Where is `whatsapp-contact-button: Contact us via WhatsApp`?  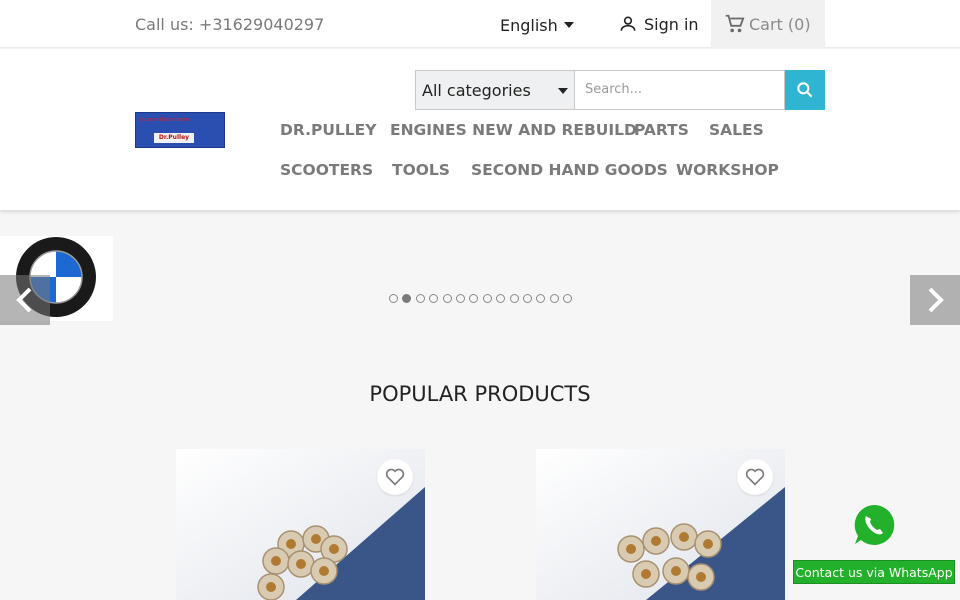
whatsapp-contact-button: Contact us via WhatsApp is located at coordinates (874, 572).